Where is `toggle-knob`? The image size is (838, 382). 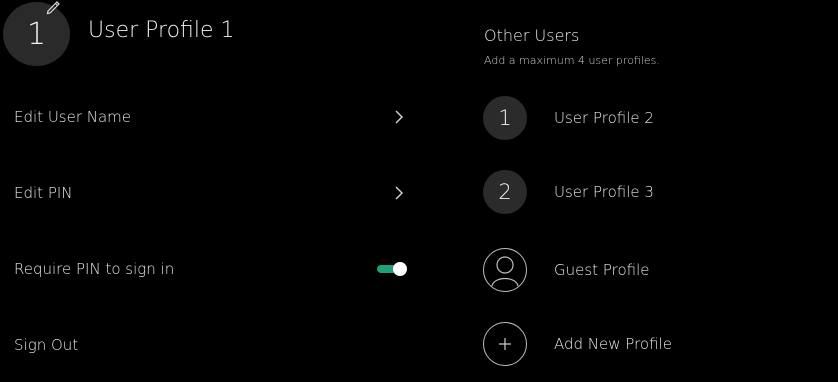
toggle-knob is located at coordinates (400, 269).